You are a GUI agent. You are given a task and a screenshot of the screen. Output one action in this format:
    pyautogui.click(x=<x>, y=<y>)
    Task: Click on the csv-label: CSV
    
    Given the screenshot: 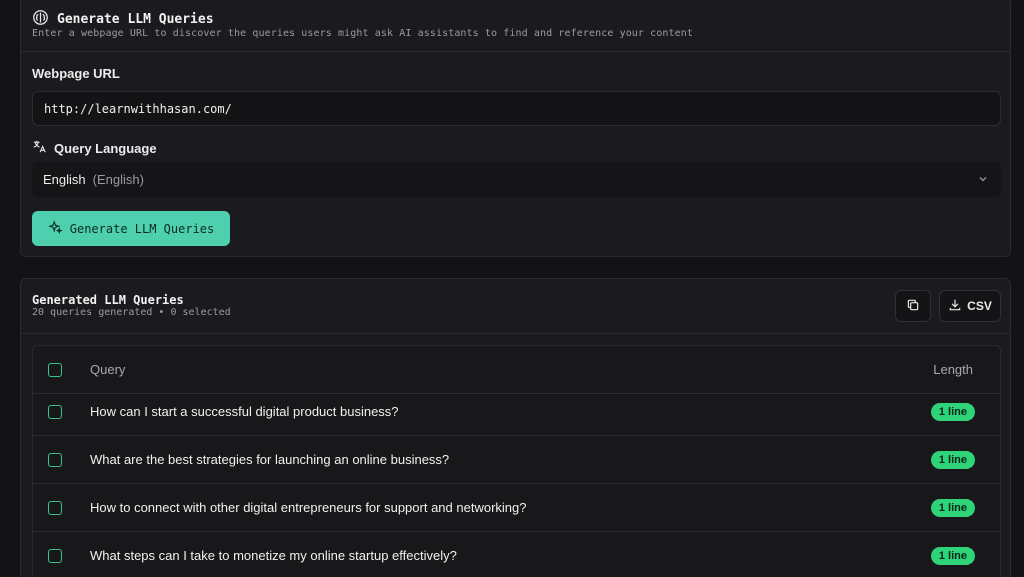 What is the action you would take?
    pyautogui.click(x=979, y=306)
    